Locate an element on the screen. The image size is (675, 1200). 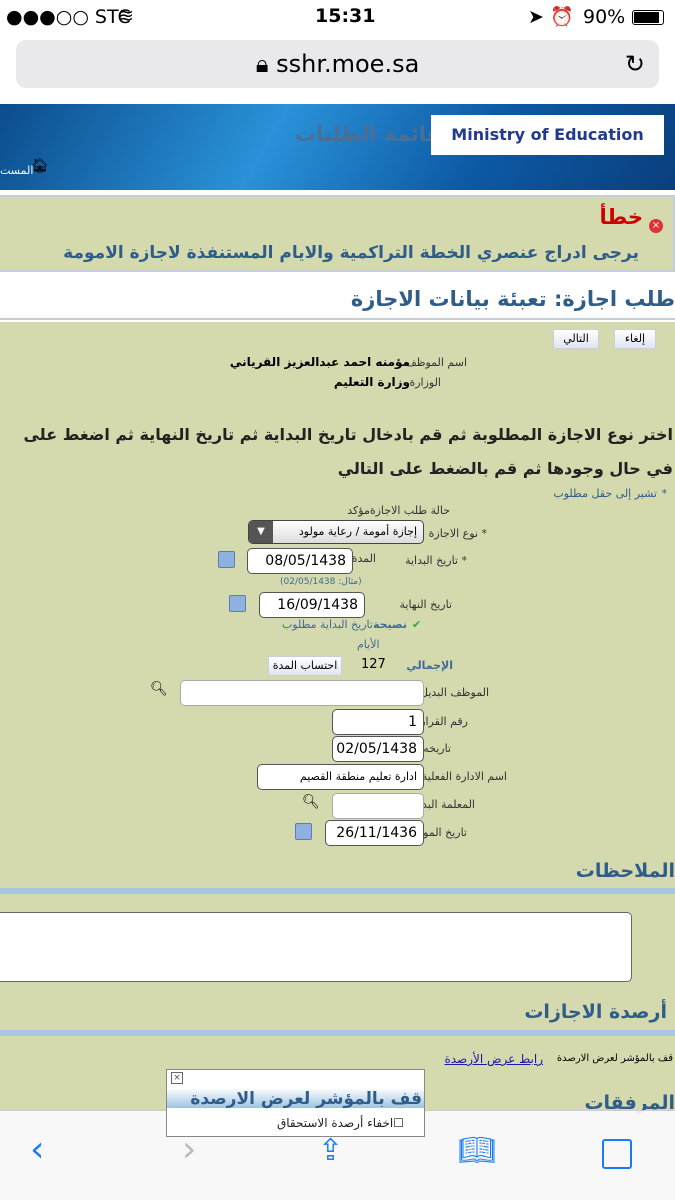
substitute-employee-label: الموظف البديل is located at coordinates (454, 692).